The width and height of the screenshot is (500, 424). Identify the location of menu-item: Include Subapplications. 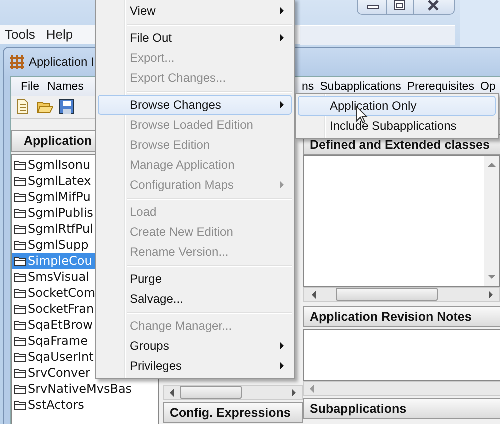
(397, 126).